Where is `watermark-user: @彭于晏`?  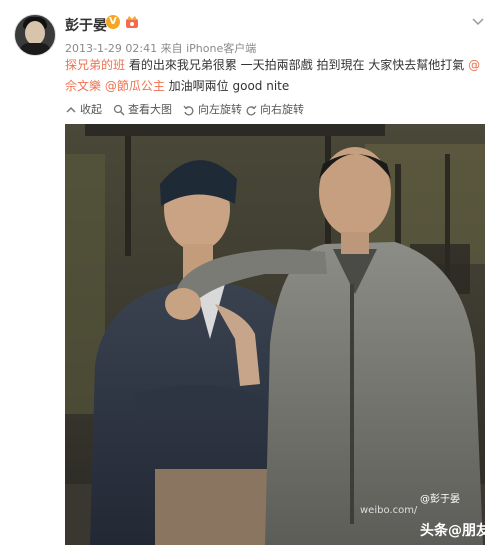 watermark-user: @彭于晏 is located at coordinates (440, 499).